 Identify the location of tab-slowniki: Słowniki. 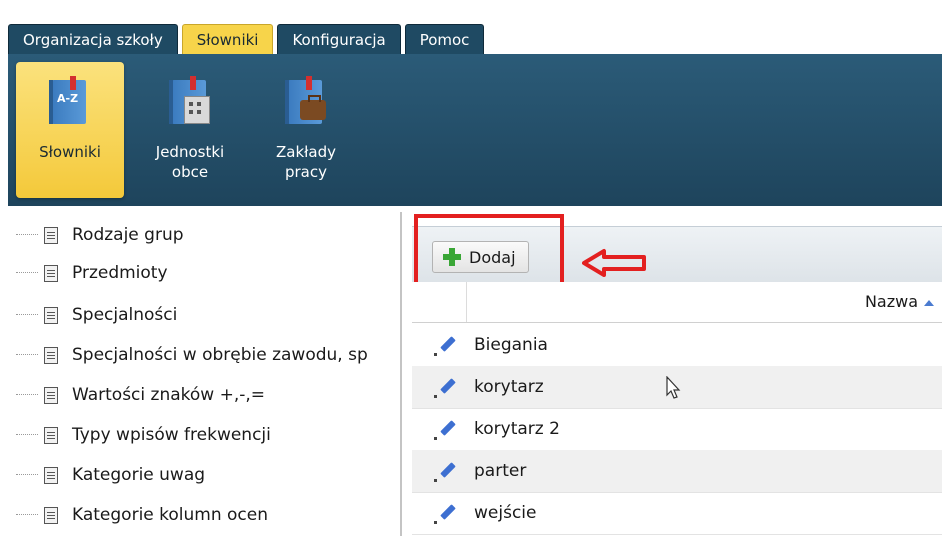
(227, 39).